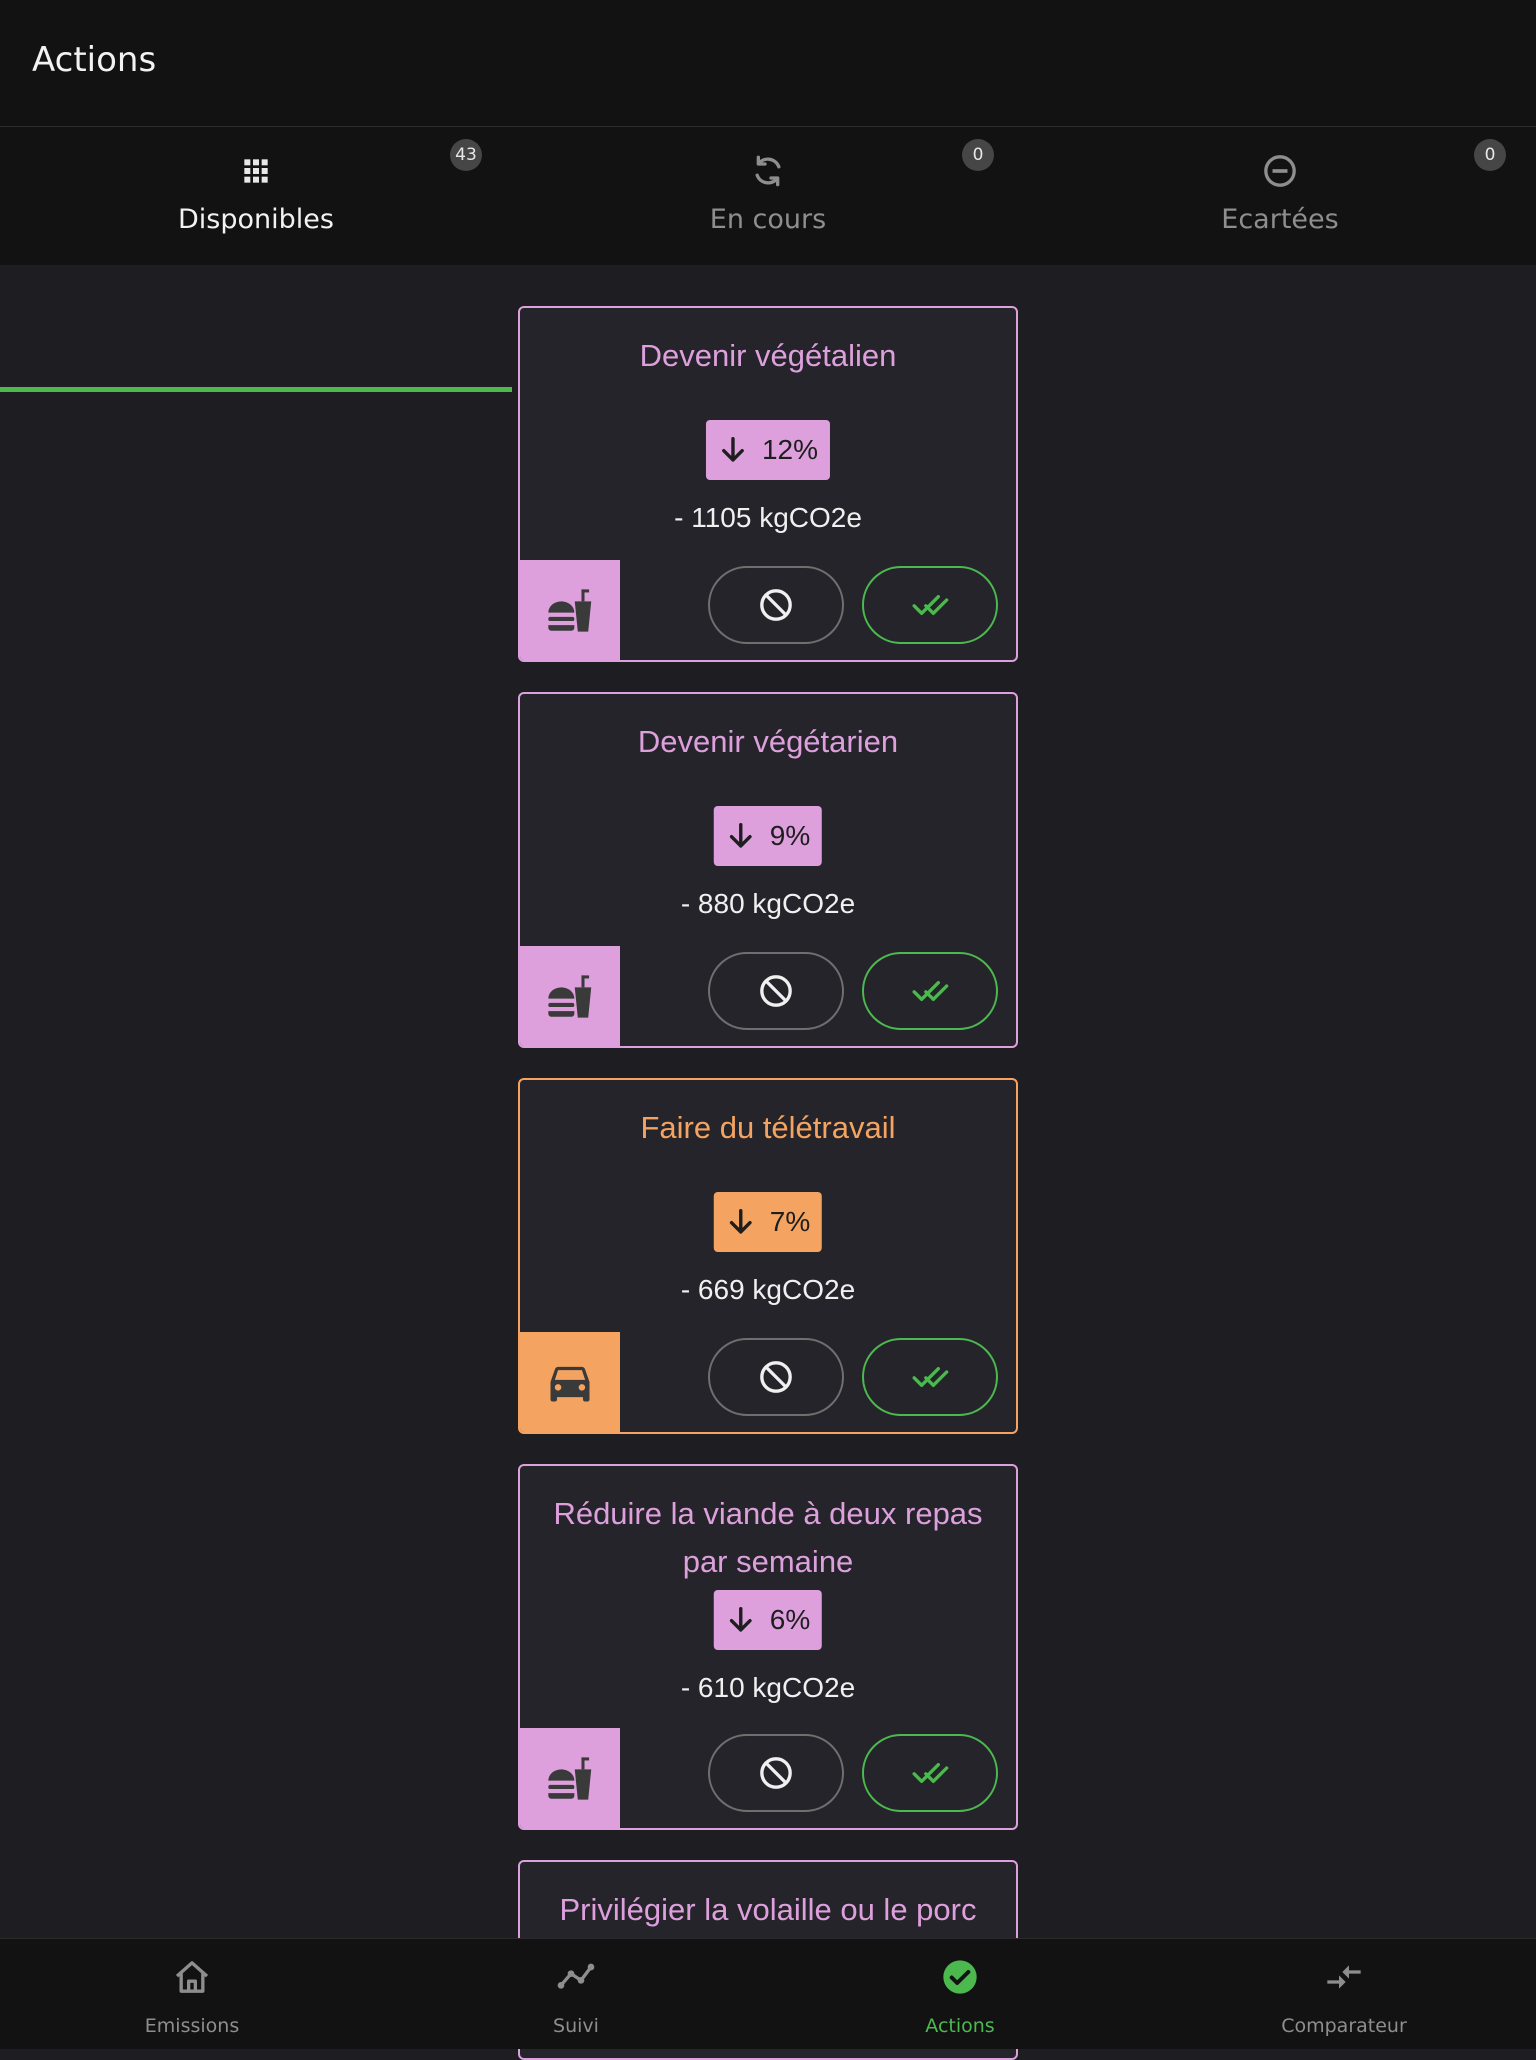 Image resolution: width=1536 pixels, height=2060 pixels. I want to click on tab-label: En cours, so click(768, 219).